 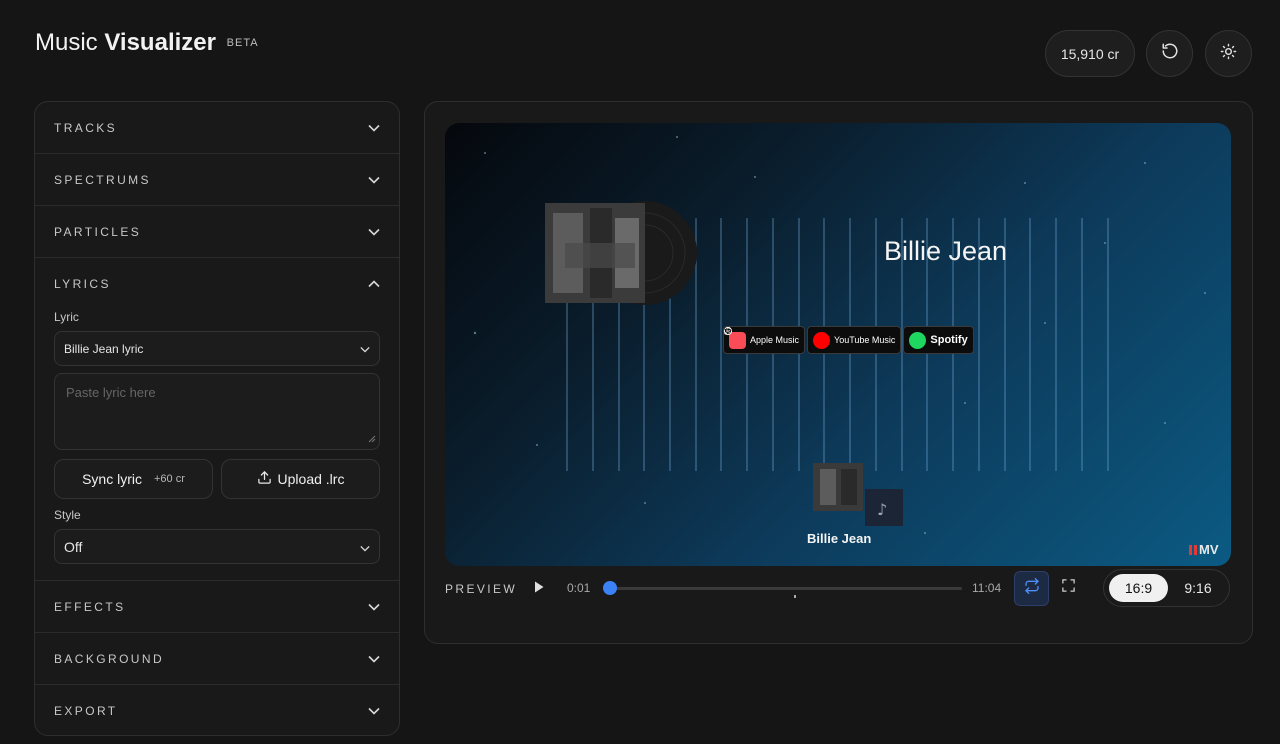 What do you see at coordinates (987, 588) in the screenshot?
I see `duration: 11:04` at bounding box center [987, 588].